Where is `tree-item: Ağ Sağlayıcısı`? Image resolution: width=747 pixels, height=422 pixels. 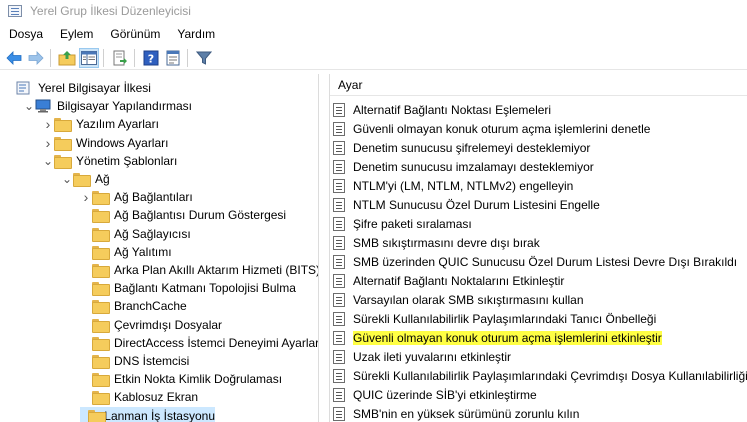
tree-item: Ağ Sağlayıcısı is located at coordinates (135, 234).